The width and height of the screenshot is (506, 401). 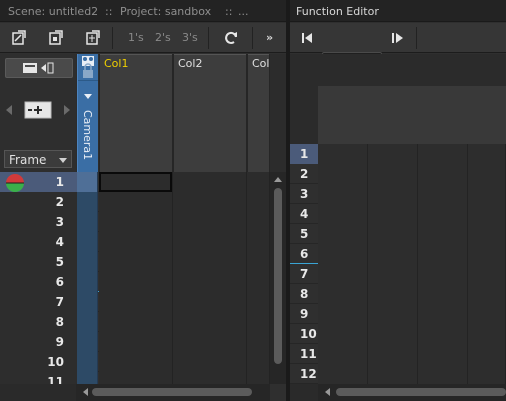 I want to click on function-row: 5, so click(x=398, y=234).